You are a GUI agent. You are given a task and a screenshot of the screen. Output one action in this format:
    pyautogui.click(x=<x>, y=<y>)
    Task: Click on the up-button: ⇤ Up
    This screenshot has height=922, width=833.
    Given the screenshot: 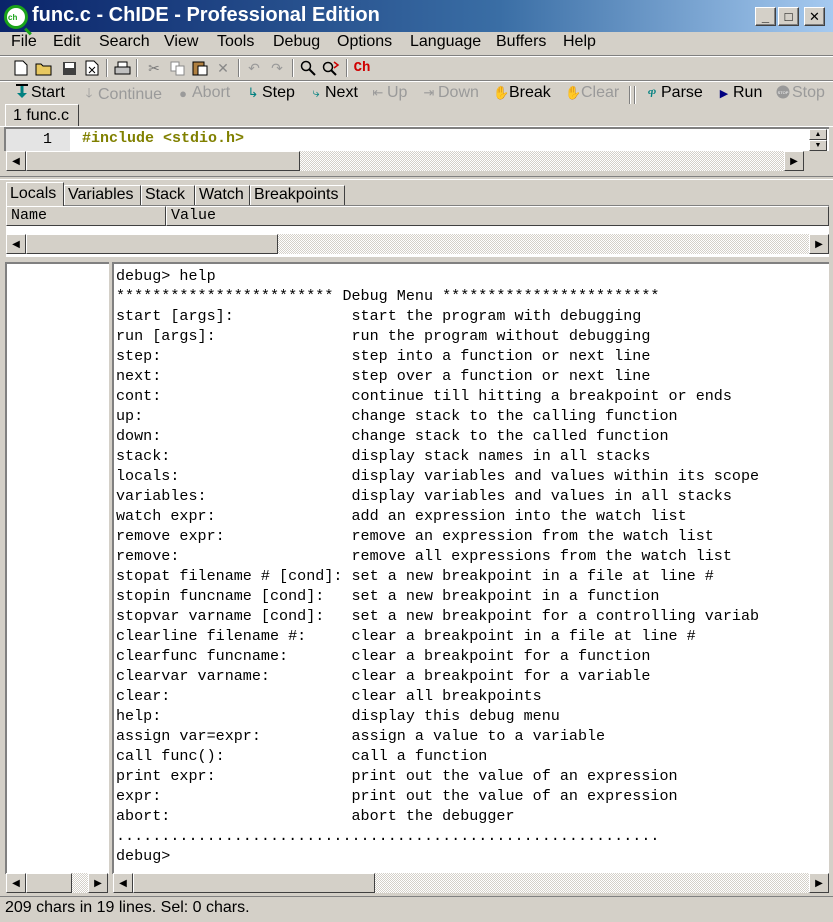 What is the action you would take?
    pyautogui.click(x=389, y=93)
    